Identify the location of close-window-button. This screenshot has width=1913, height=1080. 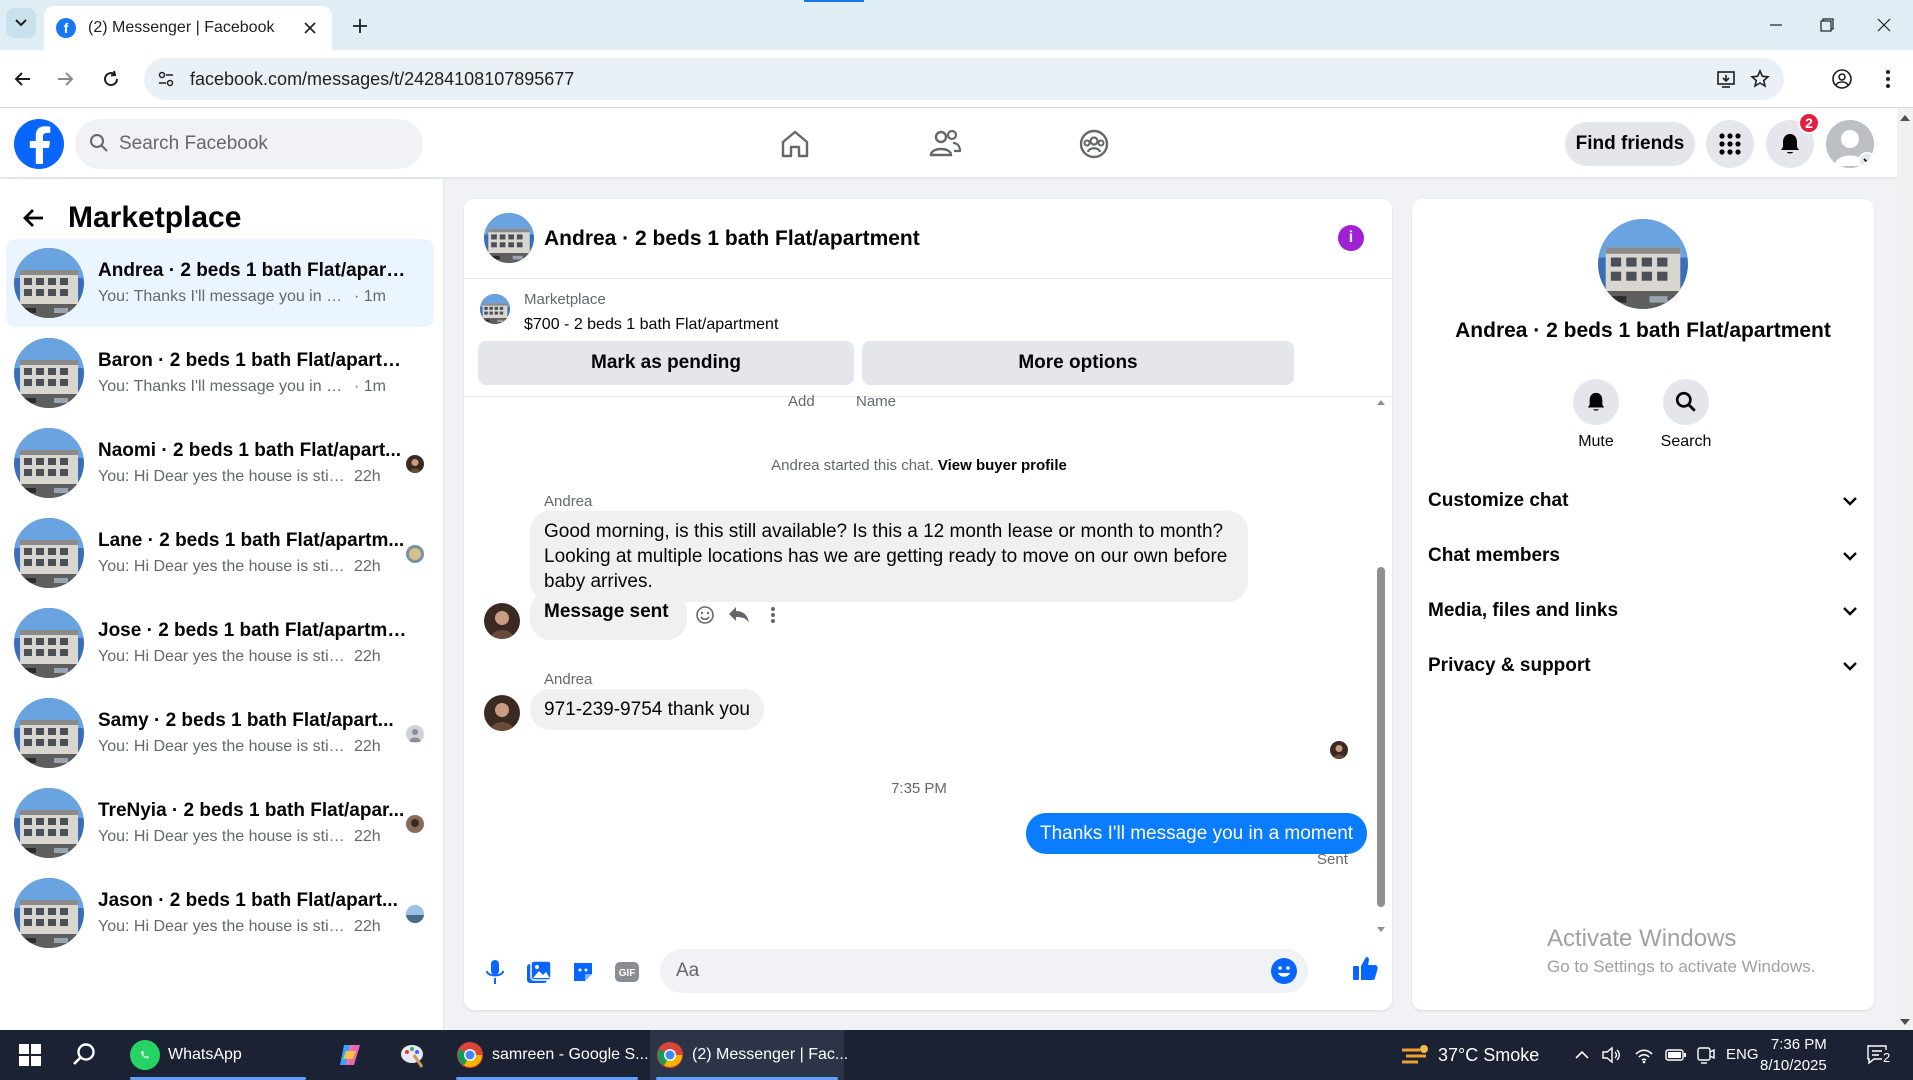
(1884, 25).